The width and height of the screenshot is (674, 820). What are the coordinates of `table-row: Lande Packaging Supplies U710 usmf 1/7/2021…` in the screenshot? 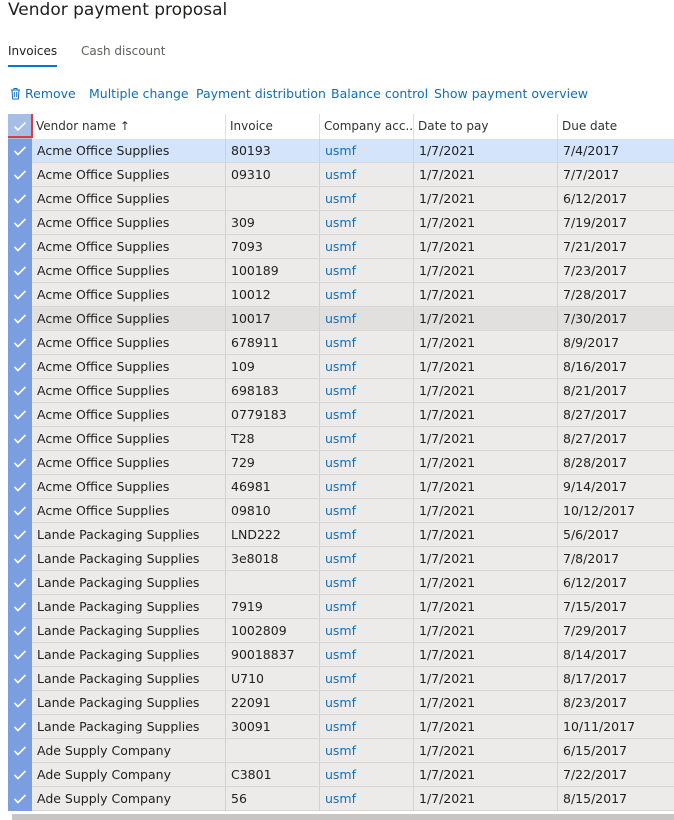 It's located at (341, 679).